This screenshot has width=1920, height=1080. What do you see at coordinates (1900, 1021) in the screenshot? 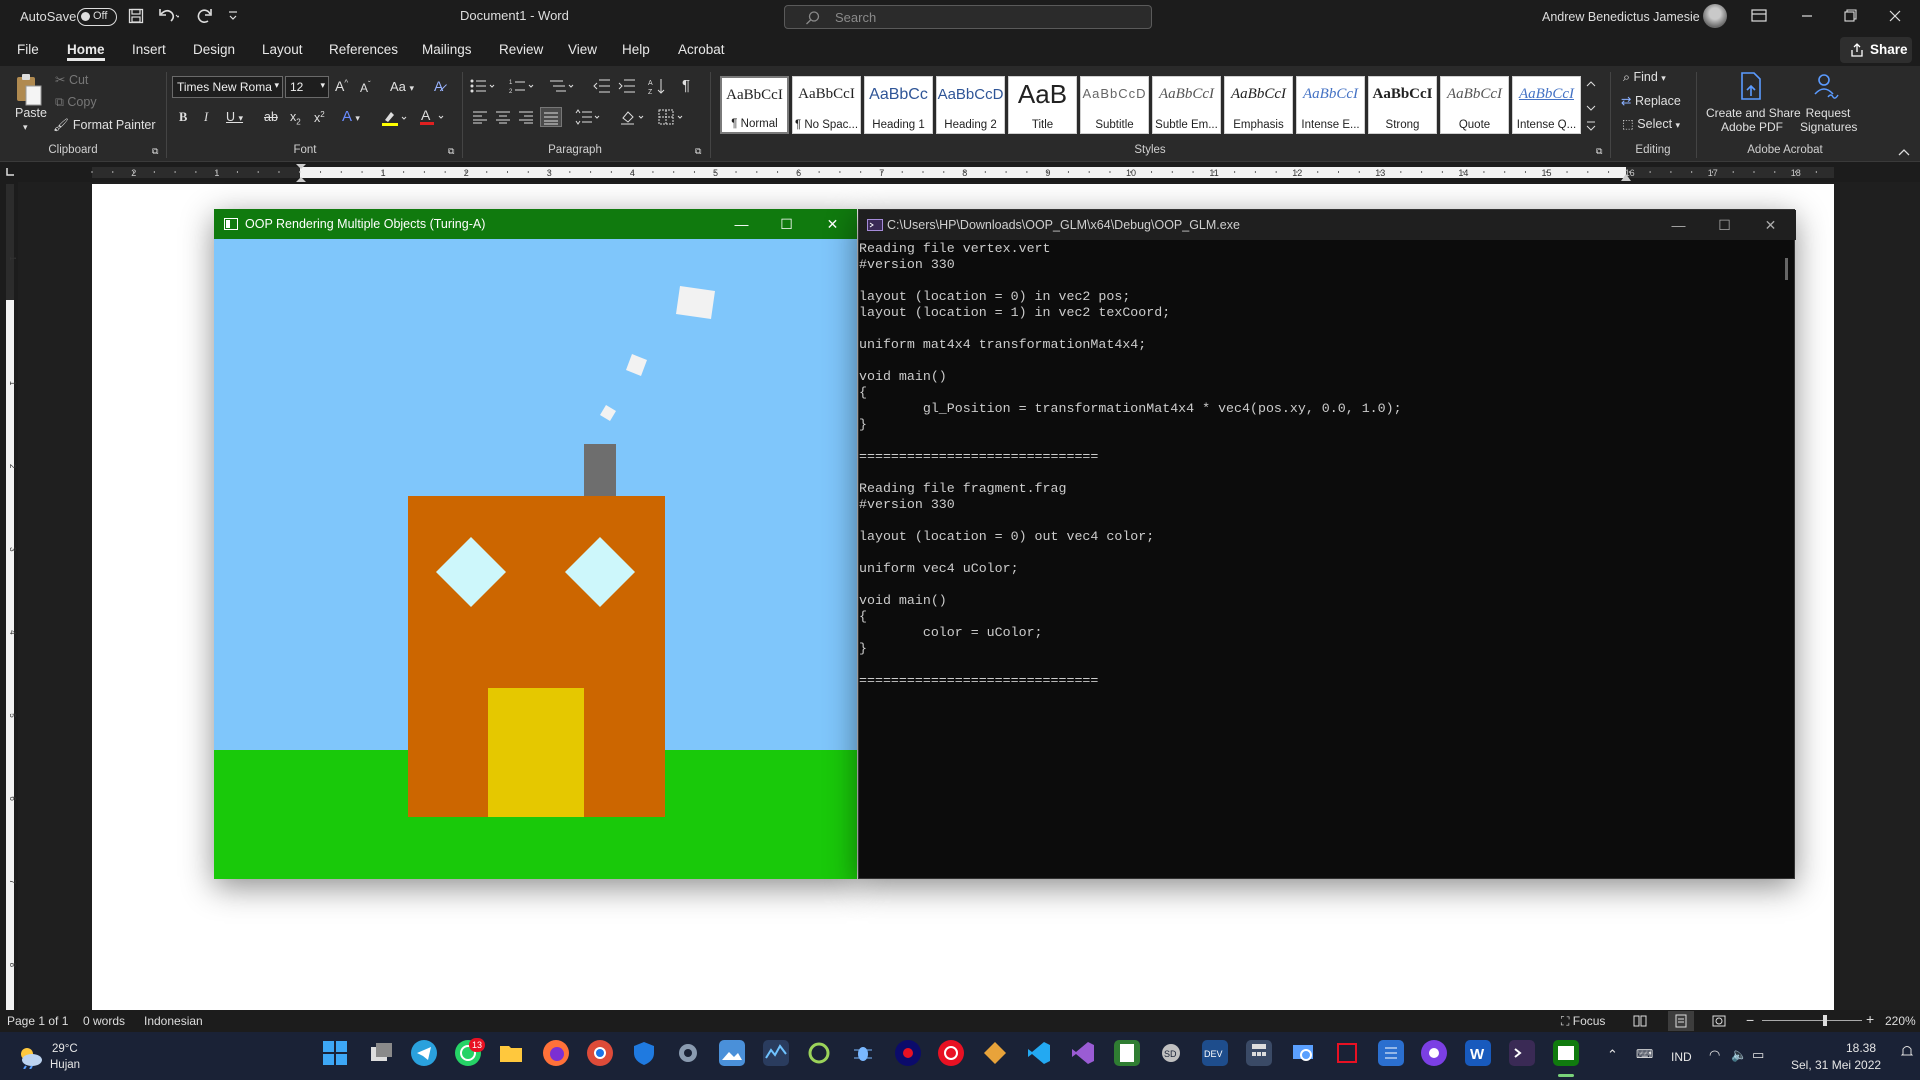
I see `zoom-level: 220%` at bounding box center [1900, 1021].